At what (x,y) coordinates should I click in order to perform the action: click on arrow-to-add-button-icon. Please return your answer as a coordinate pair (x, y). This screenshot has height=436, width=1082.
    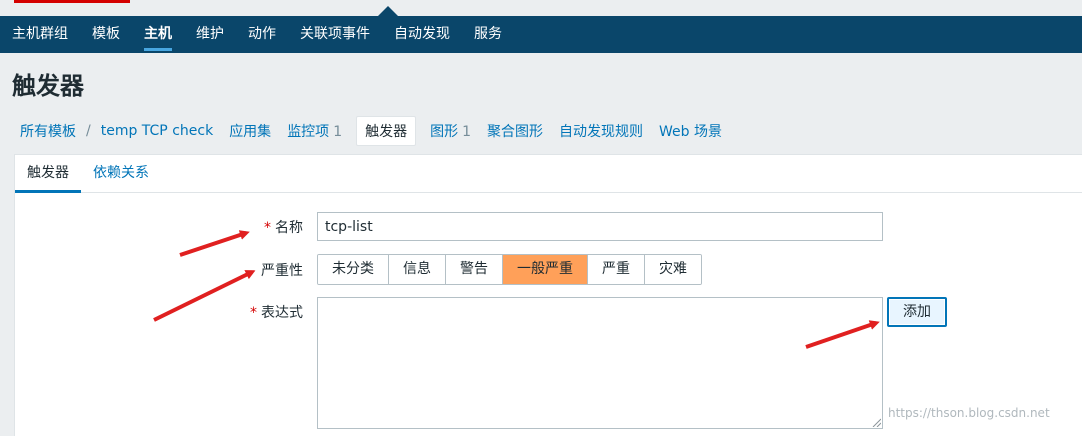
    Looking at the image, I should click on (842, 334).